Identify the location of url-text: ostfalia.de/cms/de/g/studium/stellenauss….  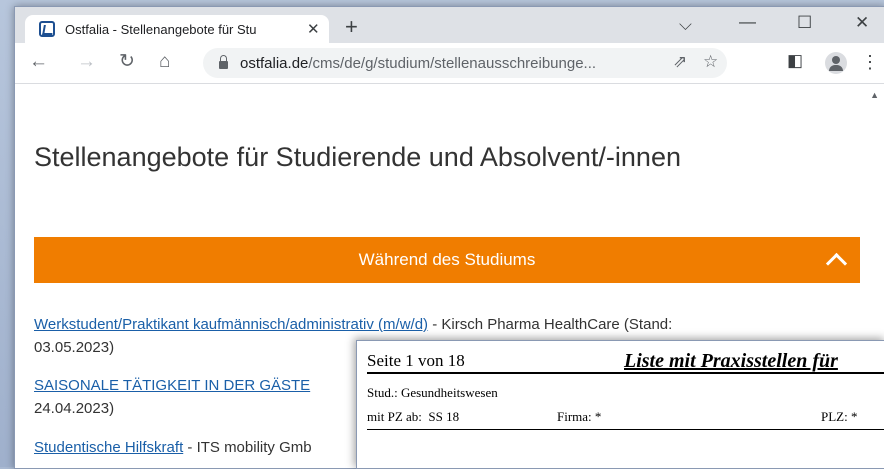
(418, 63).